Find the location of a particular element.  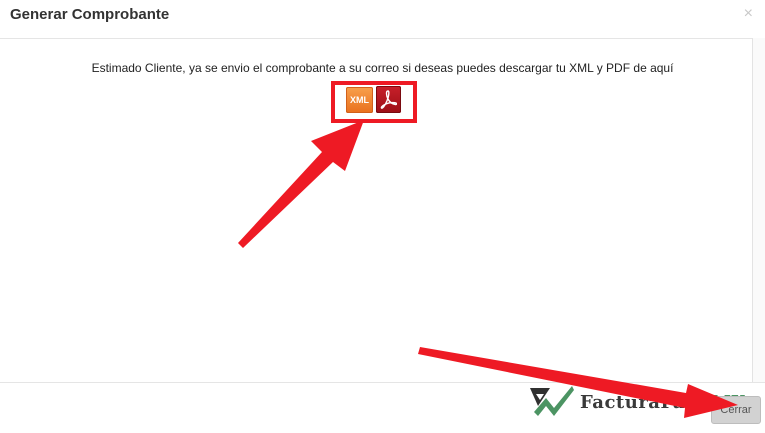

brand-name: FacturaFacil is located at coordinates (646, 402).